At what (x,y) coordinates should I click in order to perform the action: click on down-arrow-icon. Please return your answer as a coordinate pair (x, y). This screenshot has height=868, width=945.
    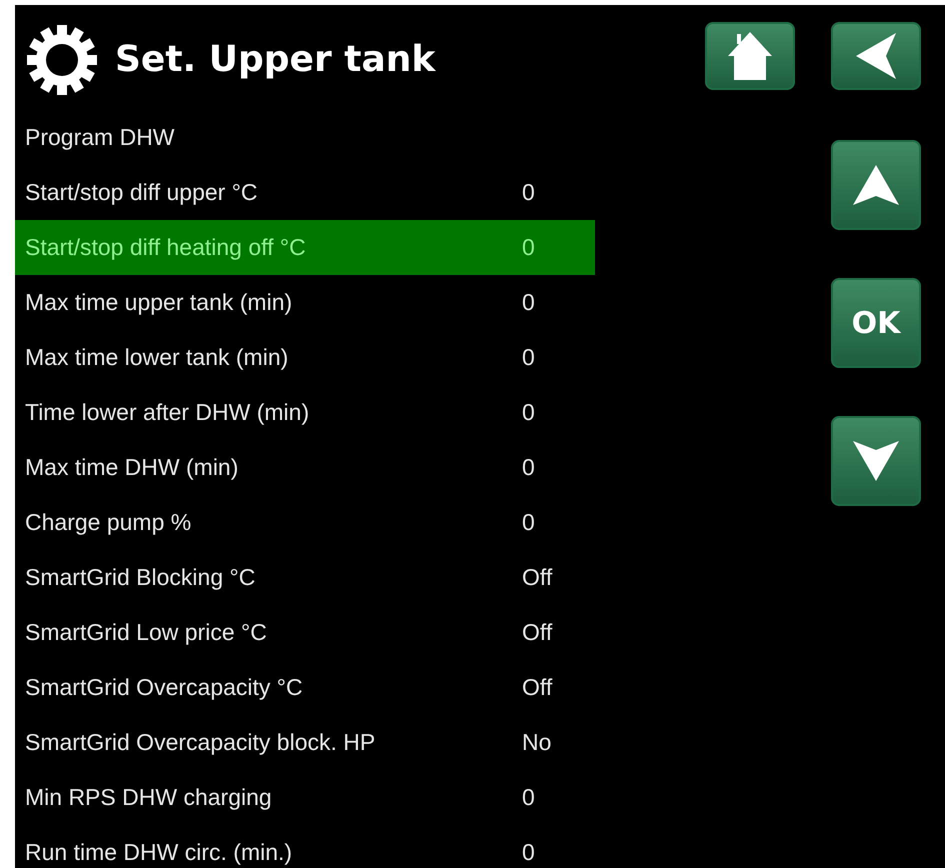
    Looking at the image, I should click on (876, 461).